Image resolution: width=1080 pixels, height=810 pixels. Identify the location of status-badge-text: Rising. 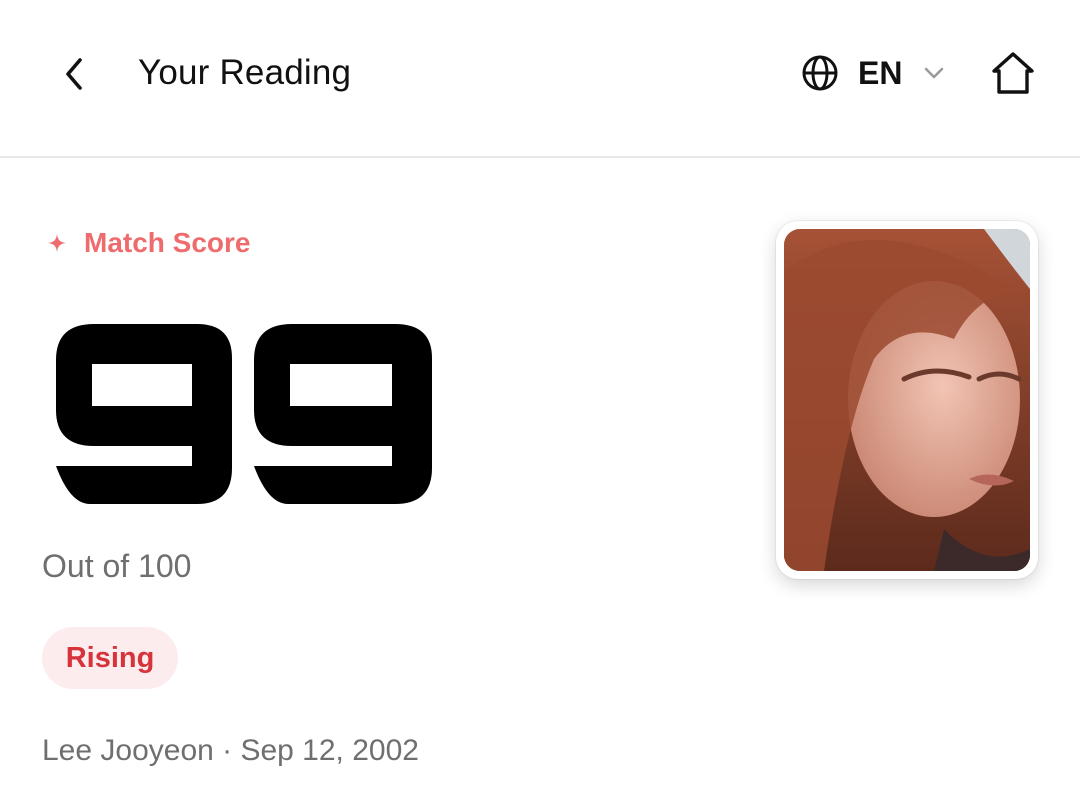
(110, 657).